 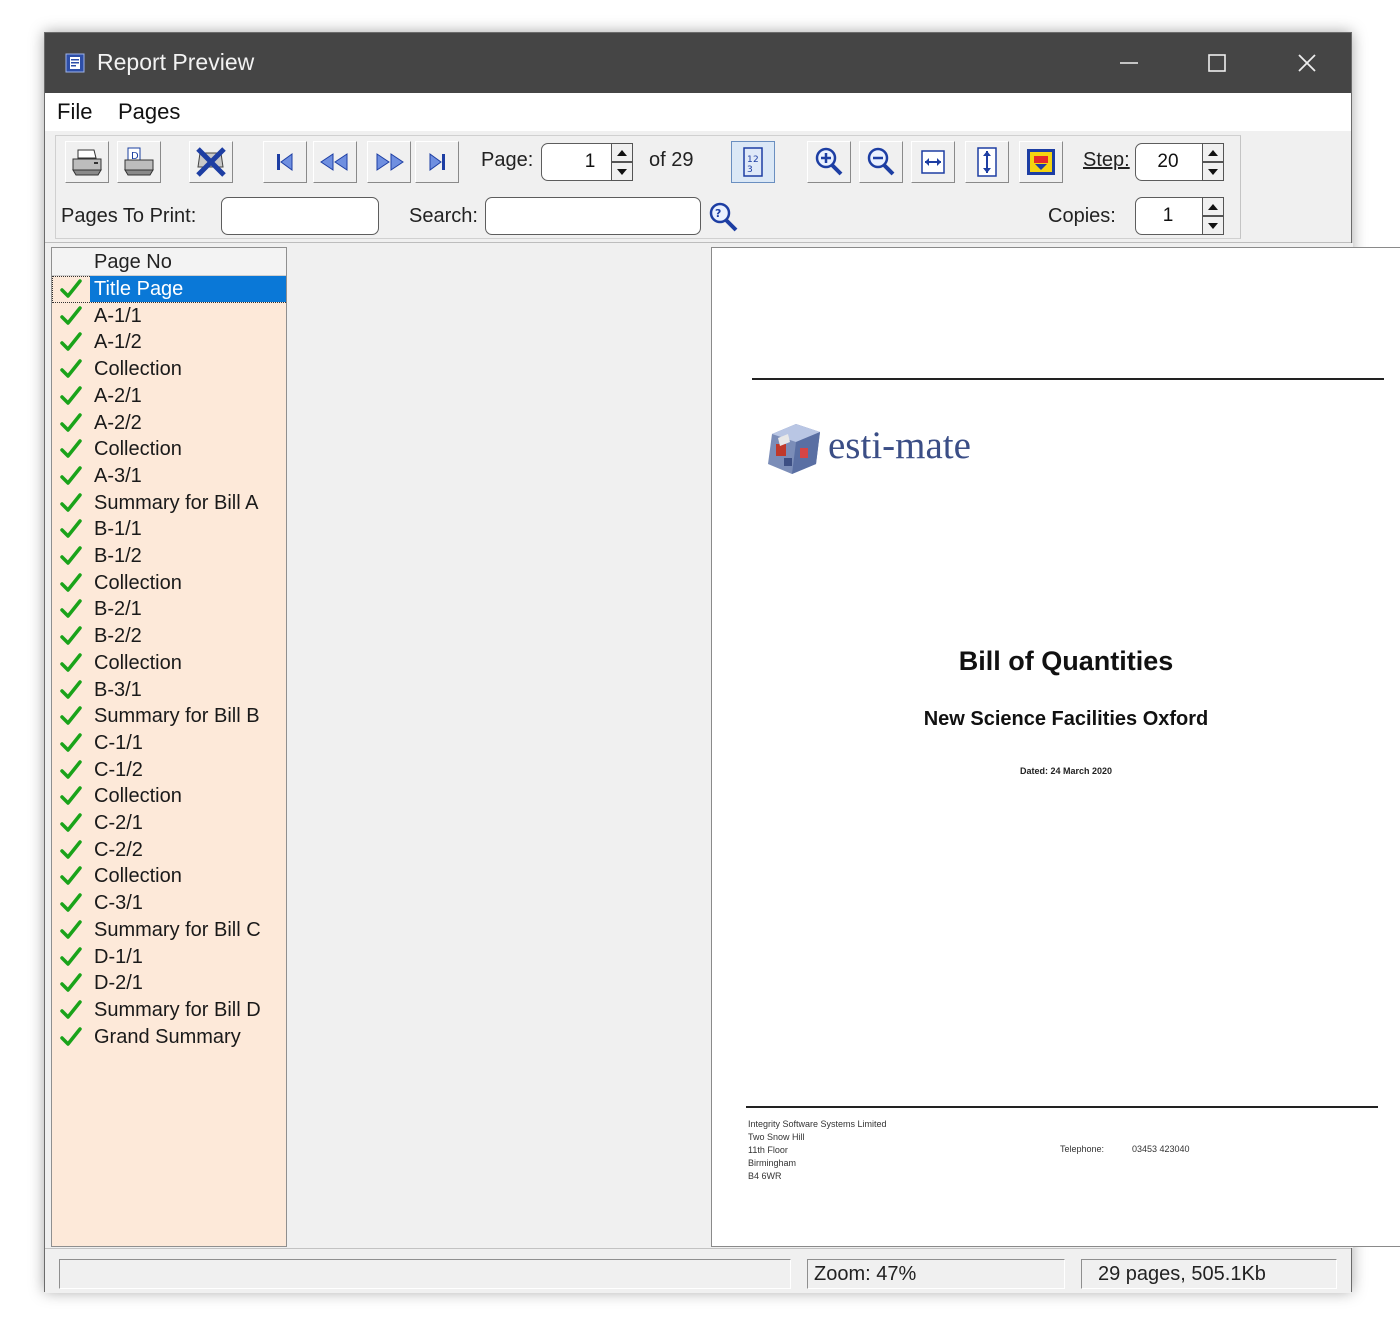 I want to click on page-list-item: Title Page, so click(x=169, y=289).